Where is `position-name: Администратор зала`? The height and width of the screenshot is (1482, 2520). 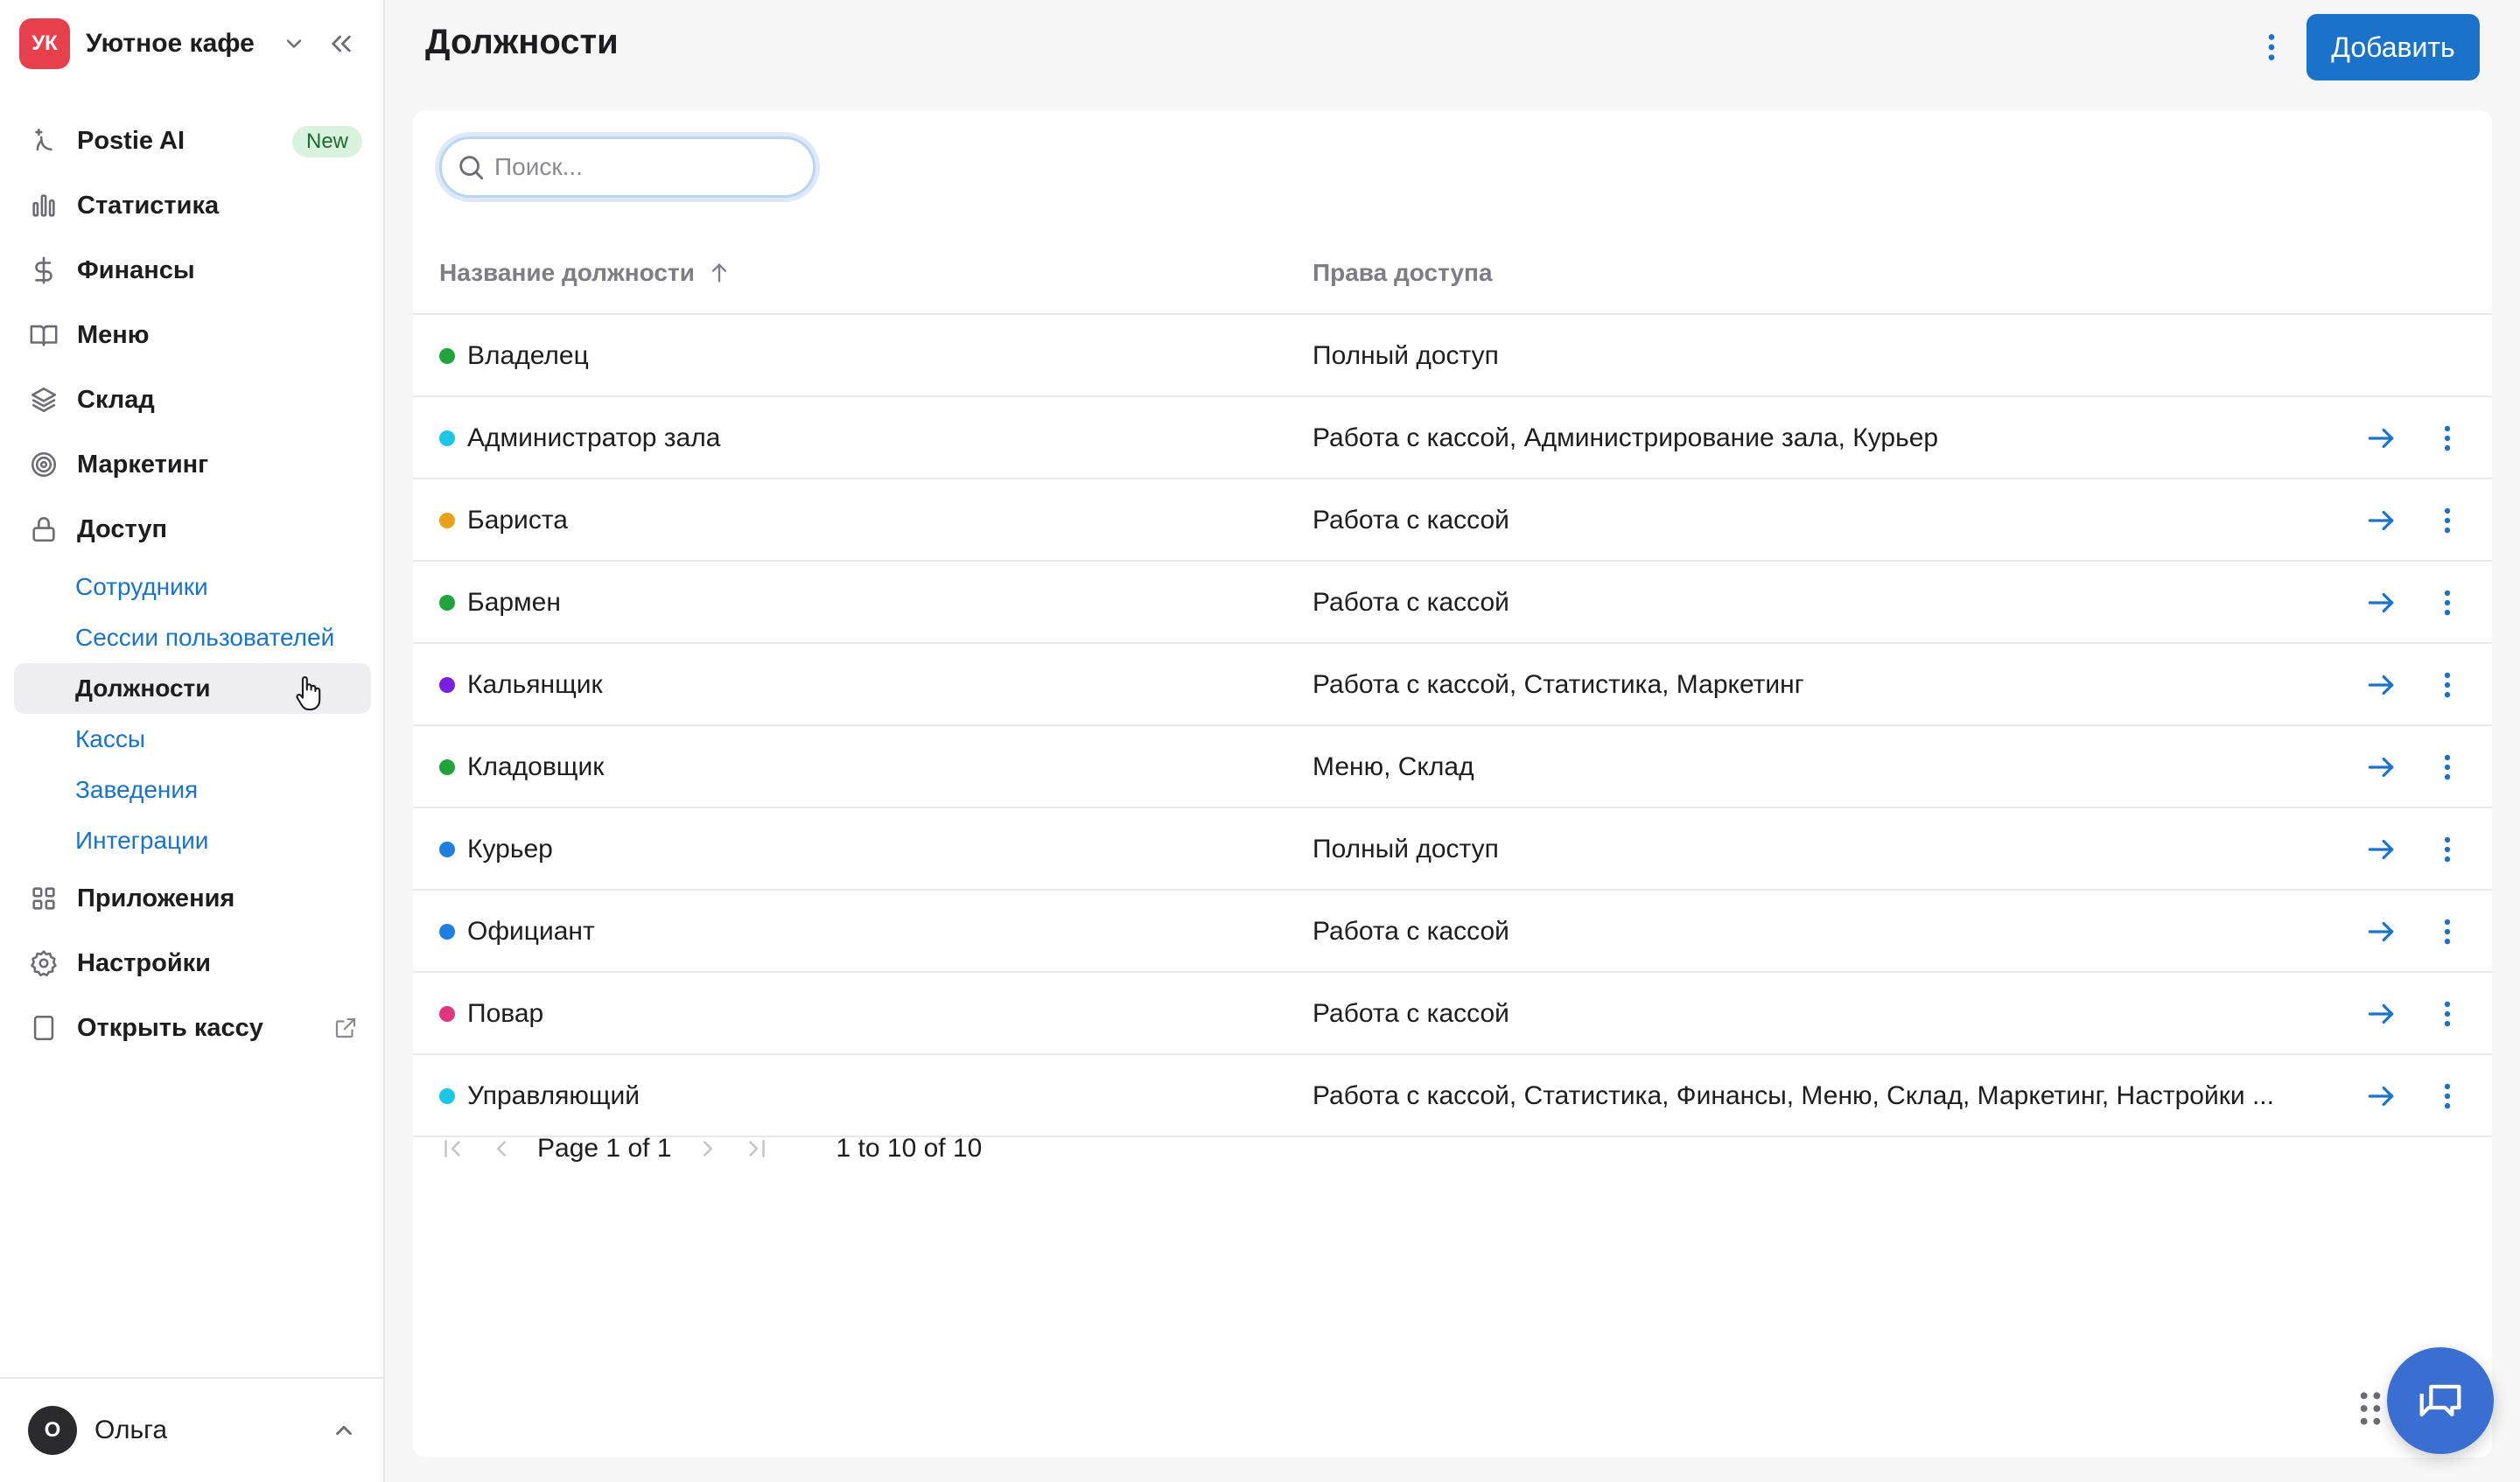 position-name: Администратор зала is located at coordinates (594, 437).